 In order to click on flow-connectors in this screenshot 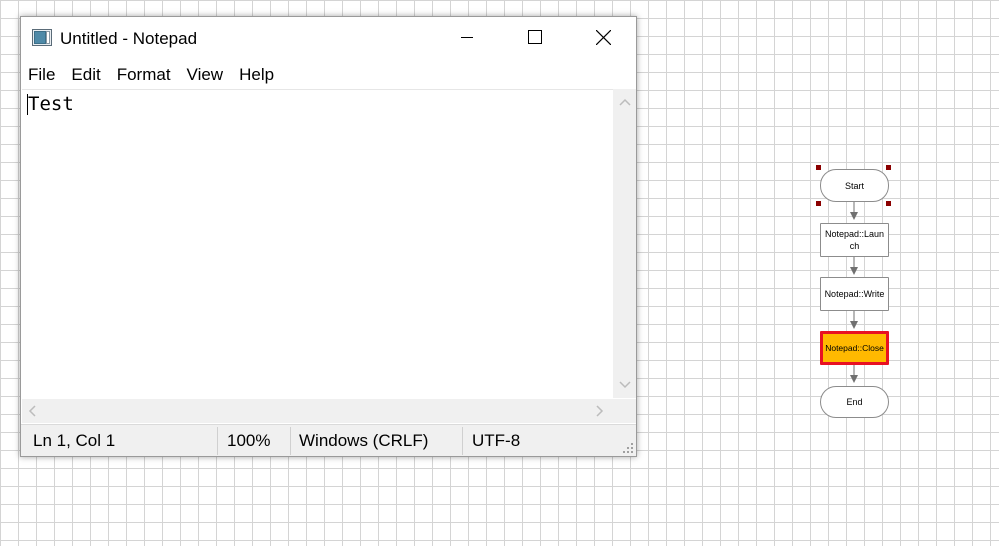, I will do `click(854, 292)`.